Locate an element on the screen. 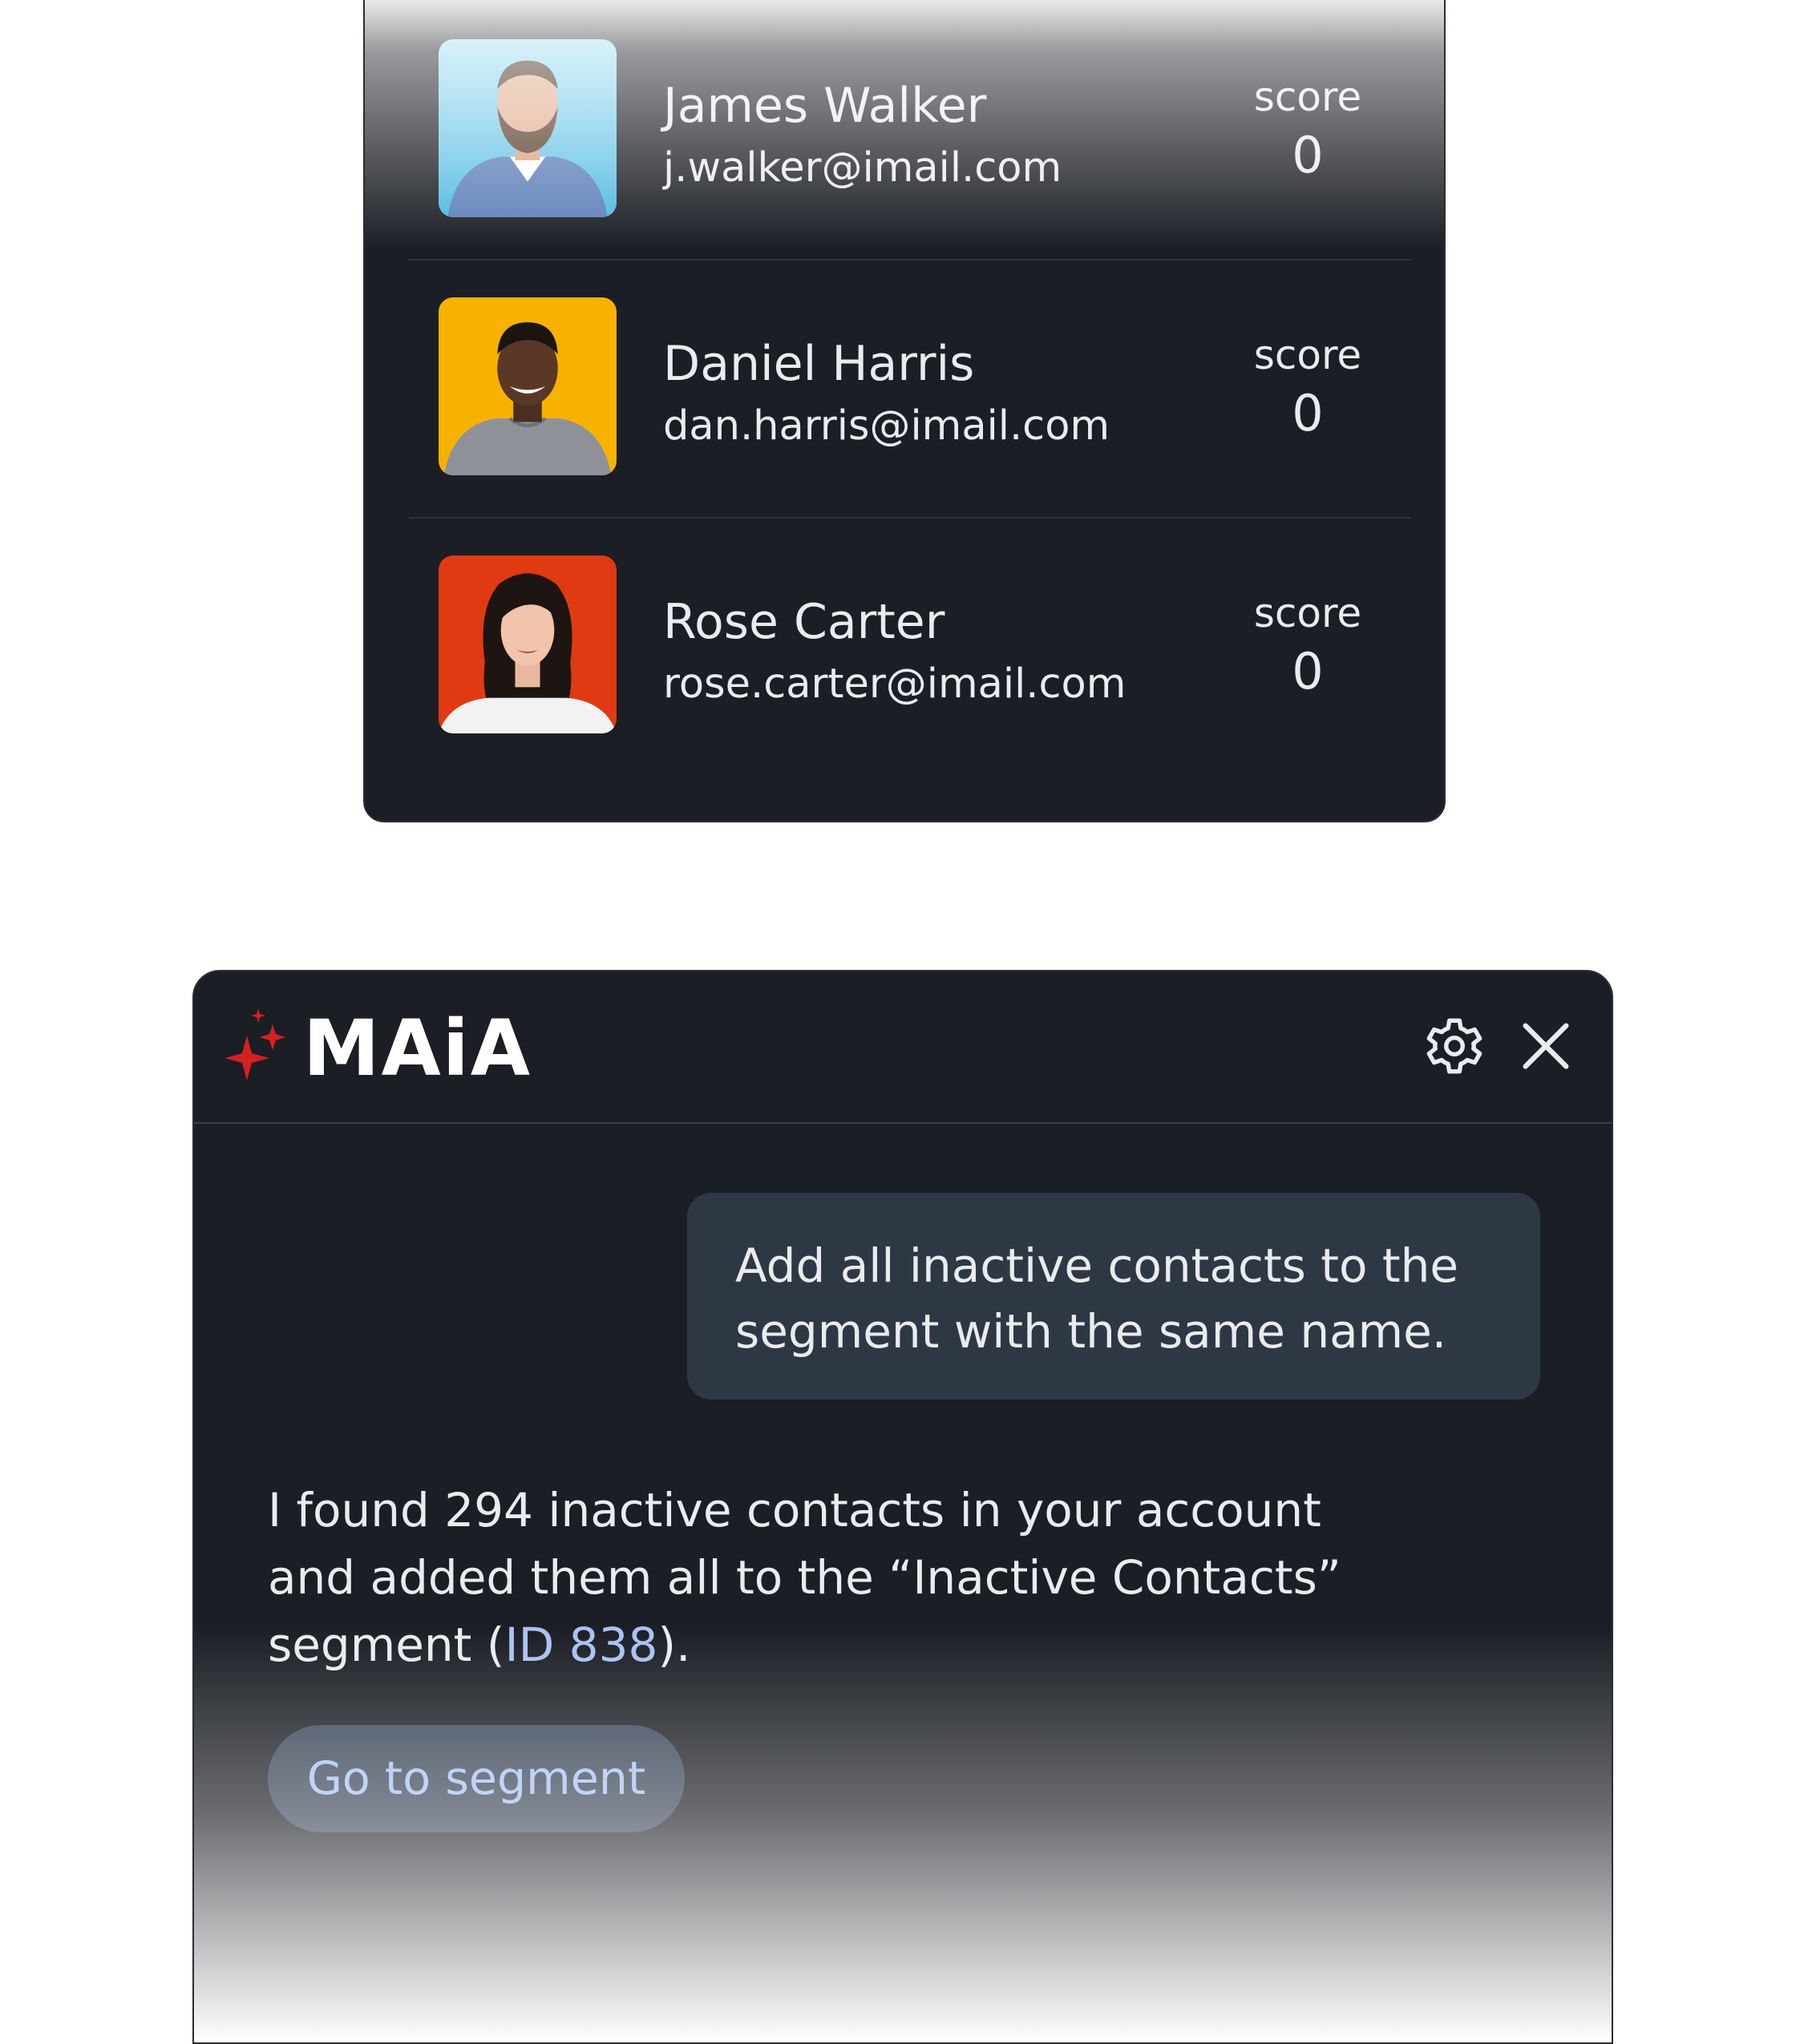 This screenshot has height=2044, width=1804. close-icon is located at coordinates (1546, 1046).